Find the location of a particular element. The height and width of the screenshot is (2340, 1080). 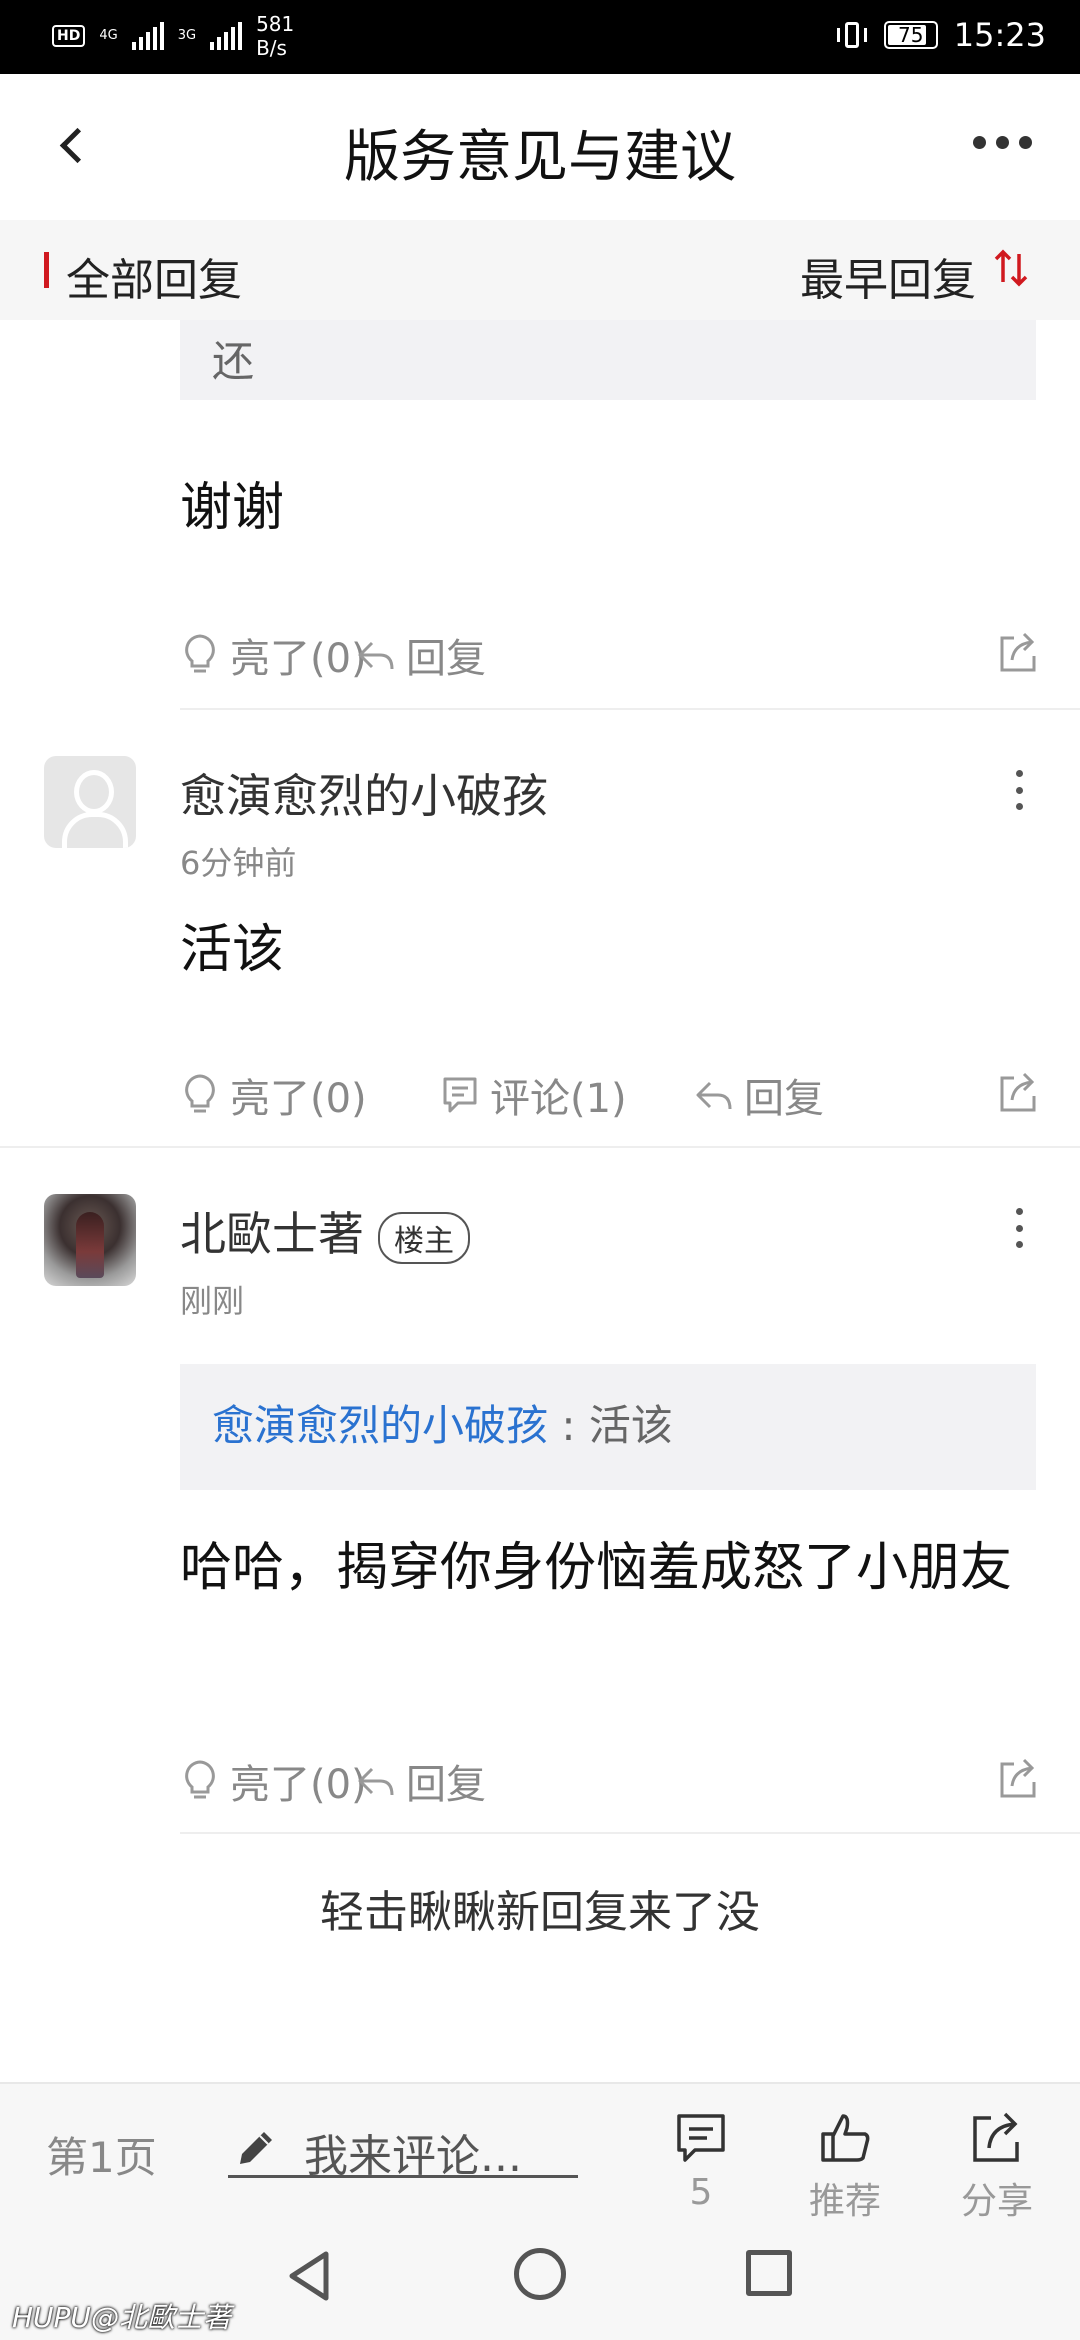

reply-time: 刚刚 is located at coordinates (212, 1301).